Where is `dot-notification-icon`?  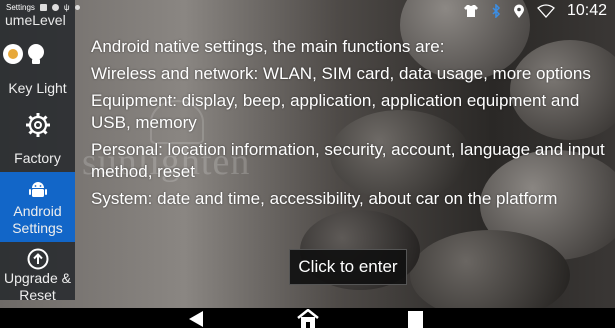
dot-notification-icon is located at coordinates (77, 7).